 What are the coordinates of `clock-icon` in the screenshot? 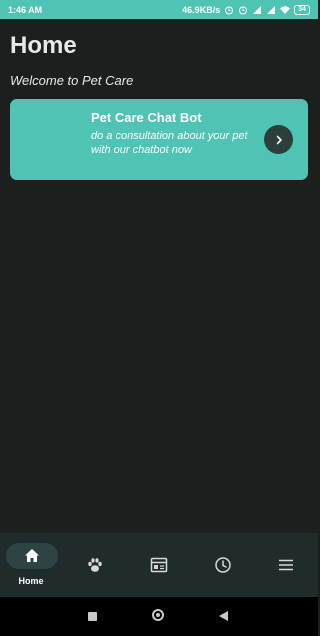 It's located at (223, 565).